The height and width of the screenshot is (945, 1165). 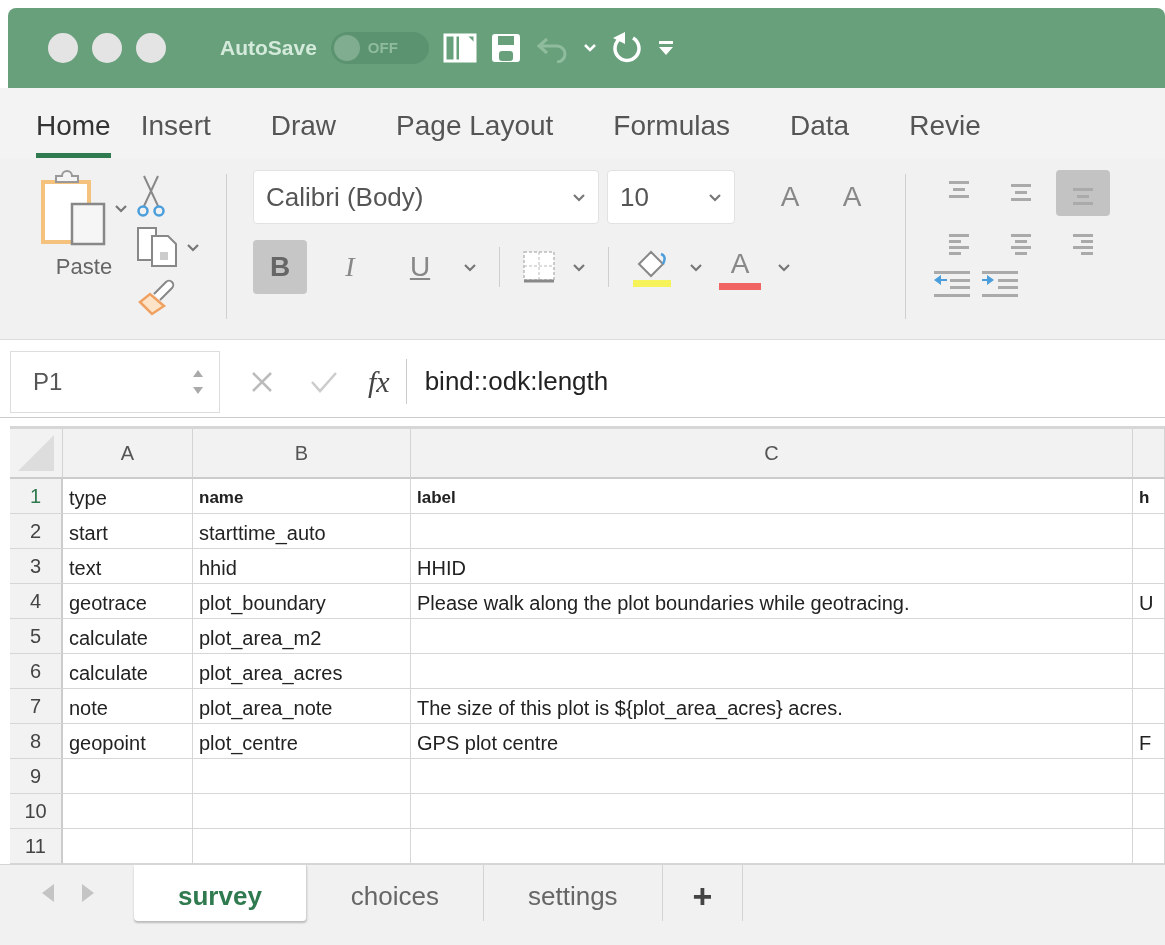 What do you see at coordinates (302, 601) in the screenshot?
I see `table-cell: plot_boundary` at bounding box center [302, 601].